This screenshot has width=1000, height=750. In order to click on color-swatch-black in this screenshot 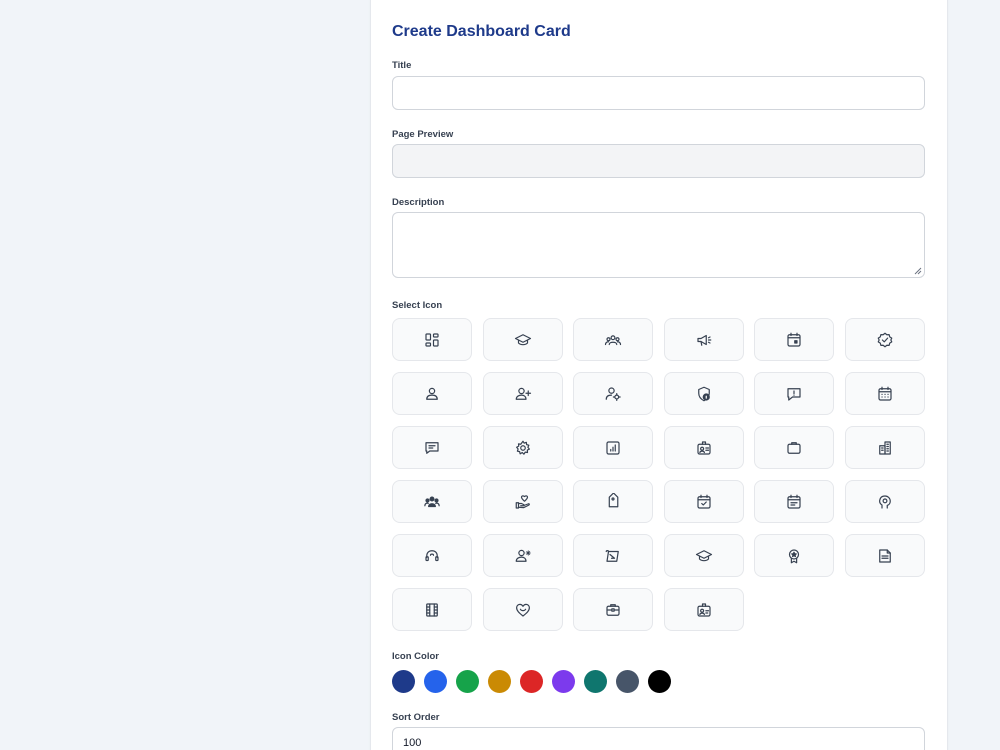, I will do `click(659, 681)`.